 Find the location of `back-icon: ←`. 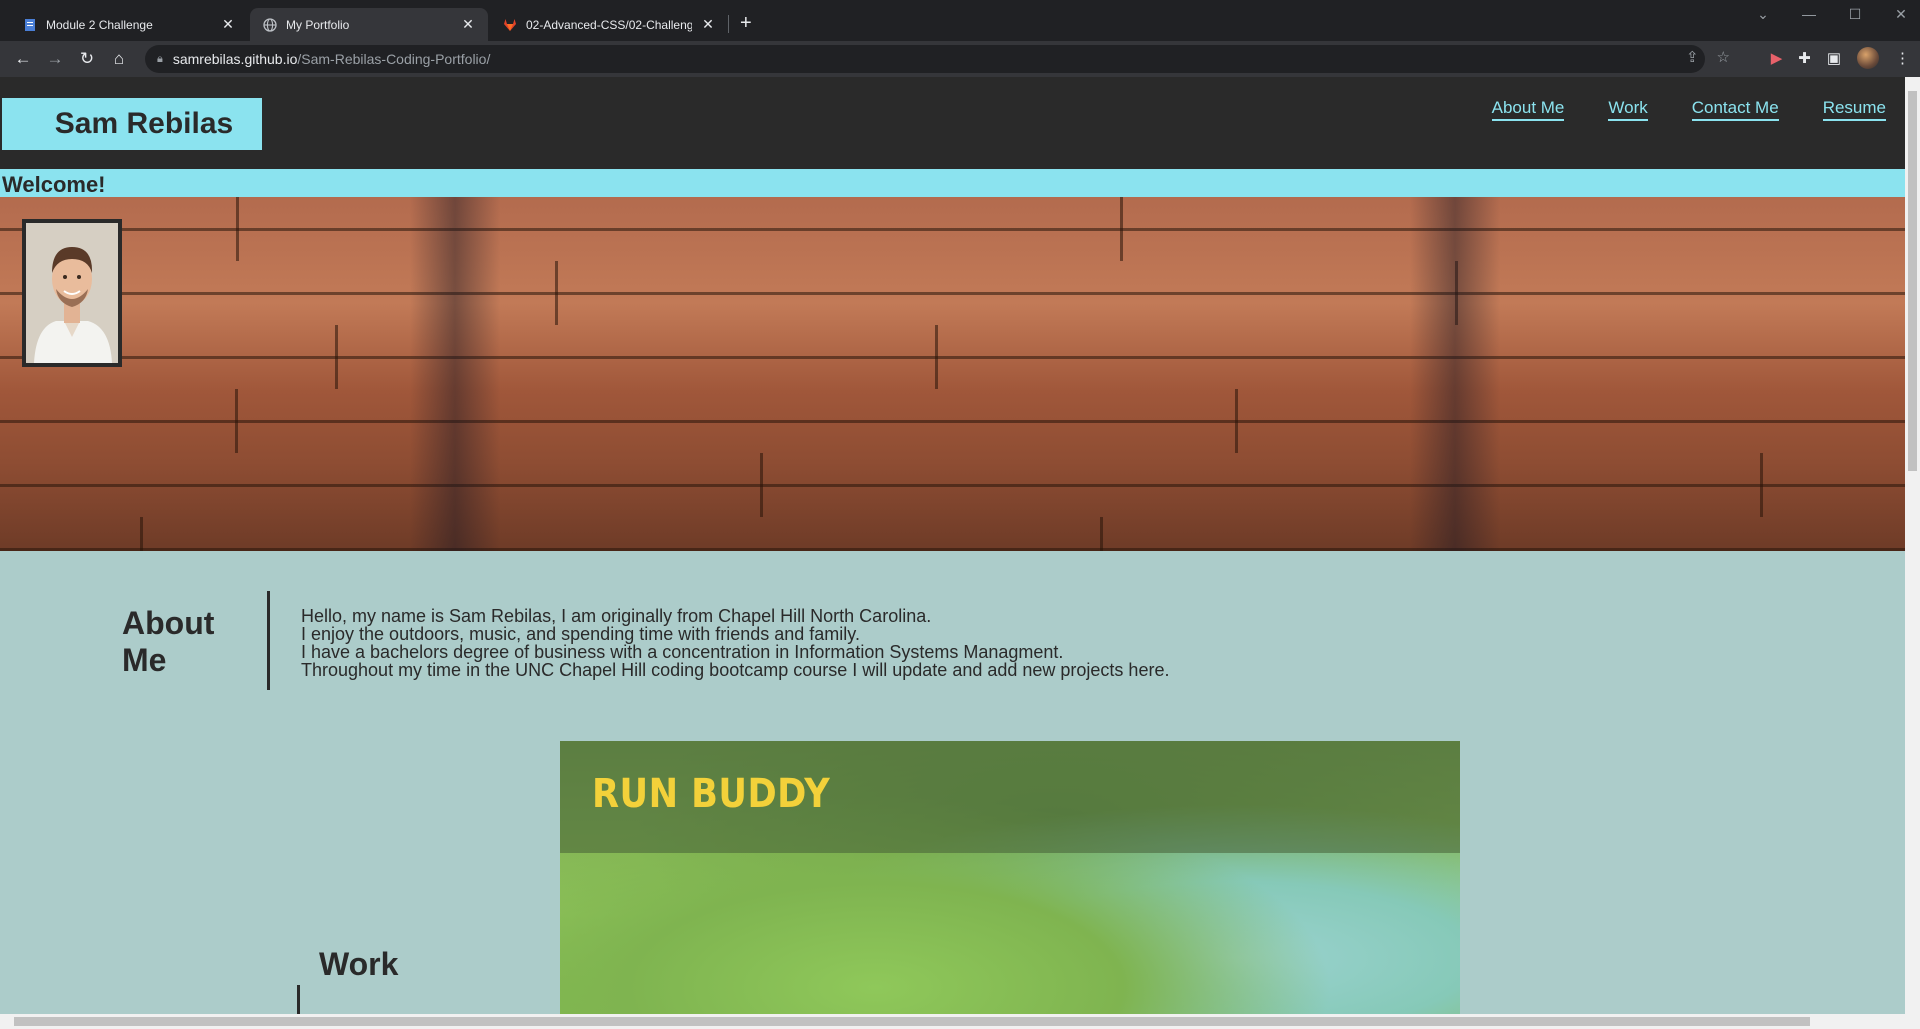

back-icon: ← is located at coordinates (23, 59).